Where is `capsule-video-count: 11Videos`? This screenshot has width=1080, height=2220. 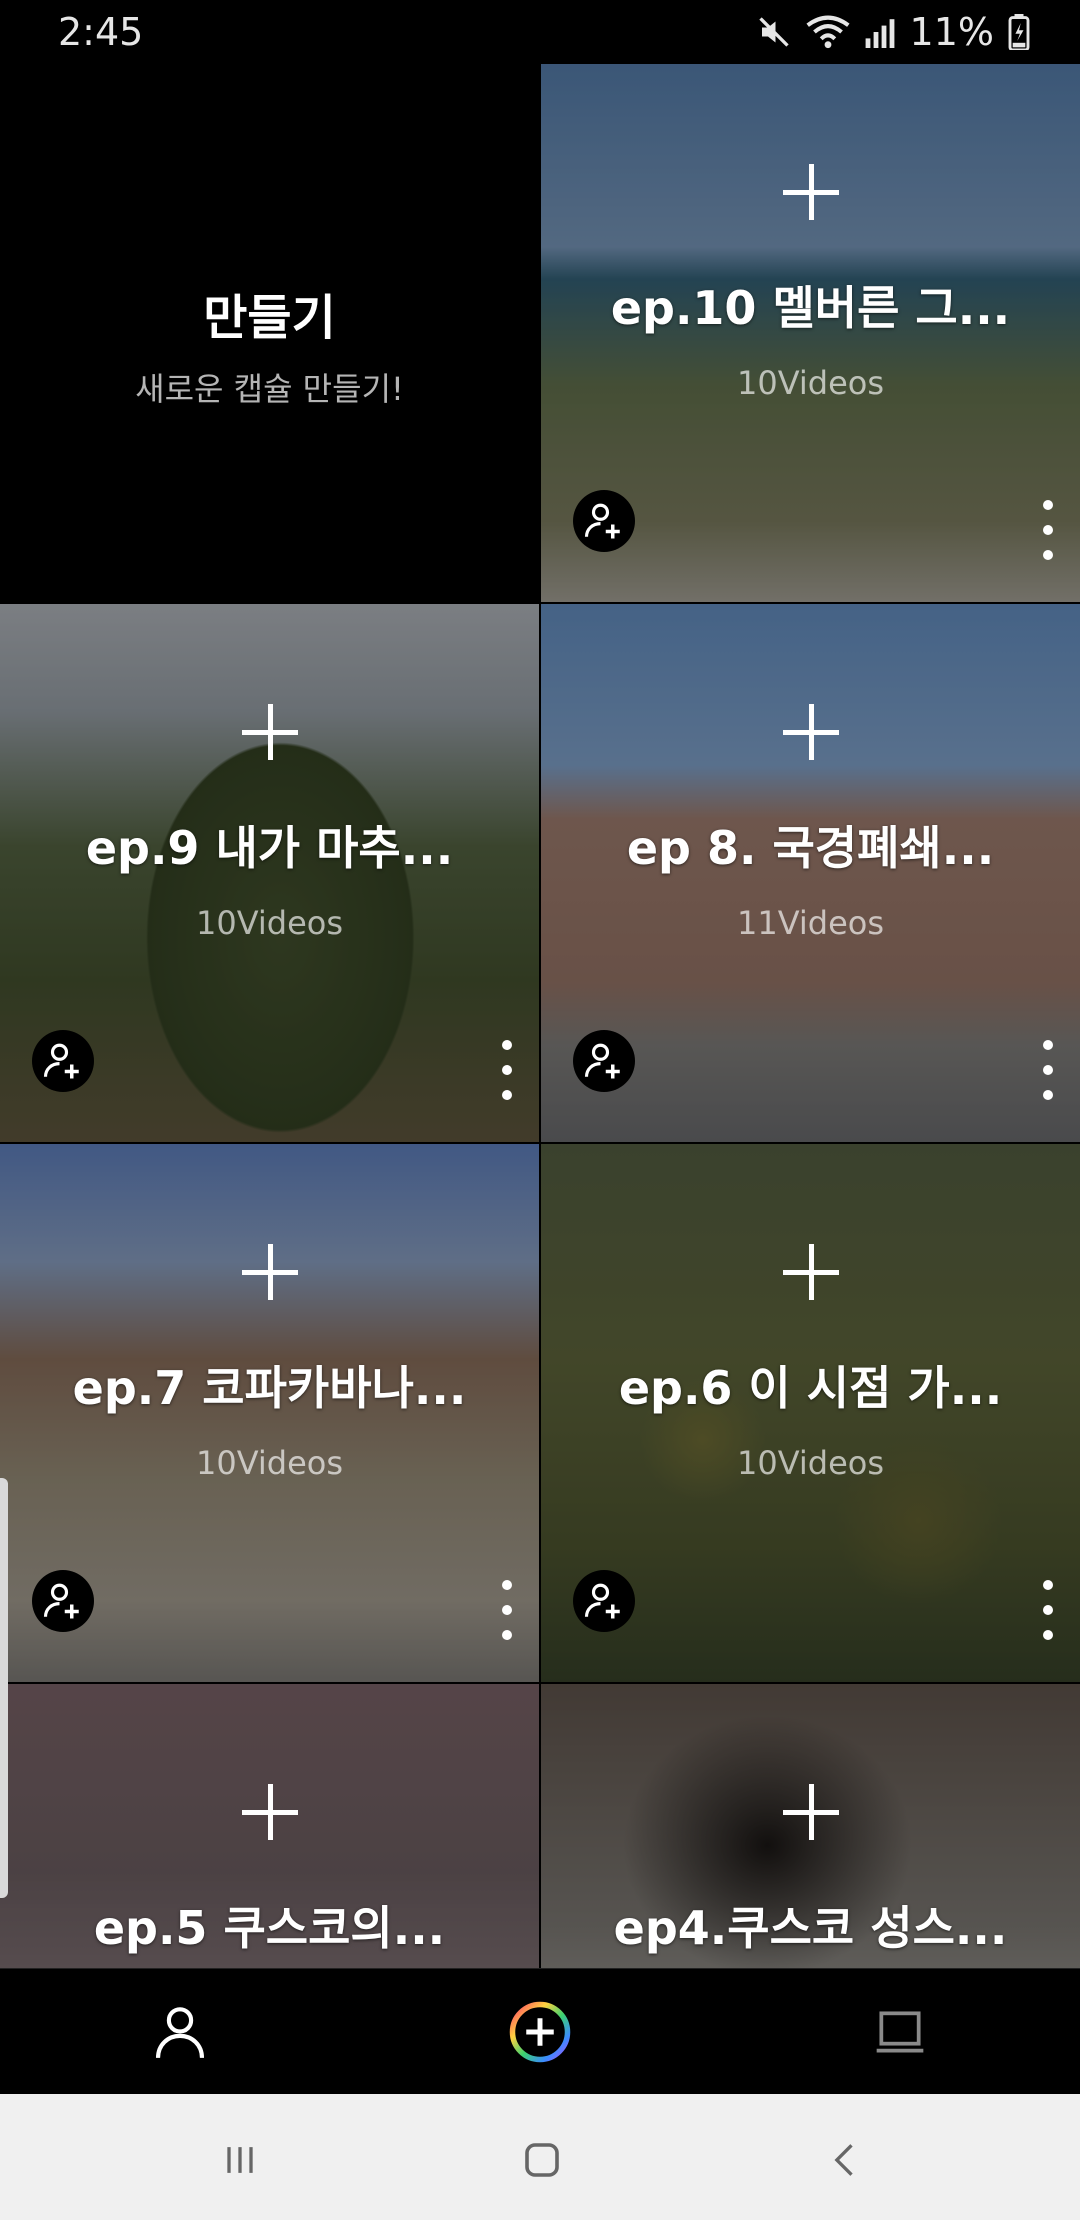
capsule-video-count: 11Videos is located at coordinates (810, 923).